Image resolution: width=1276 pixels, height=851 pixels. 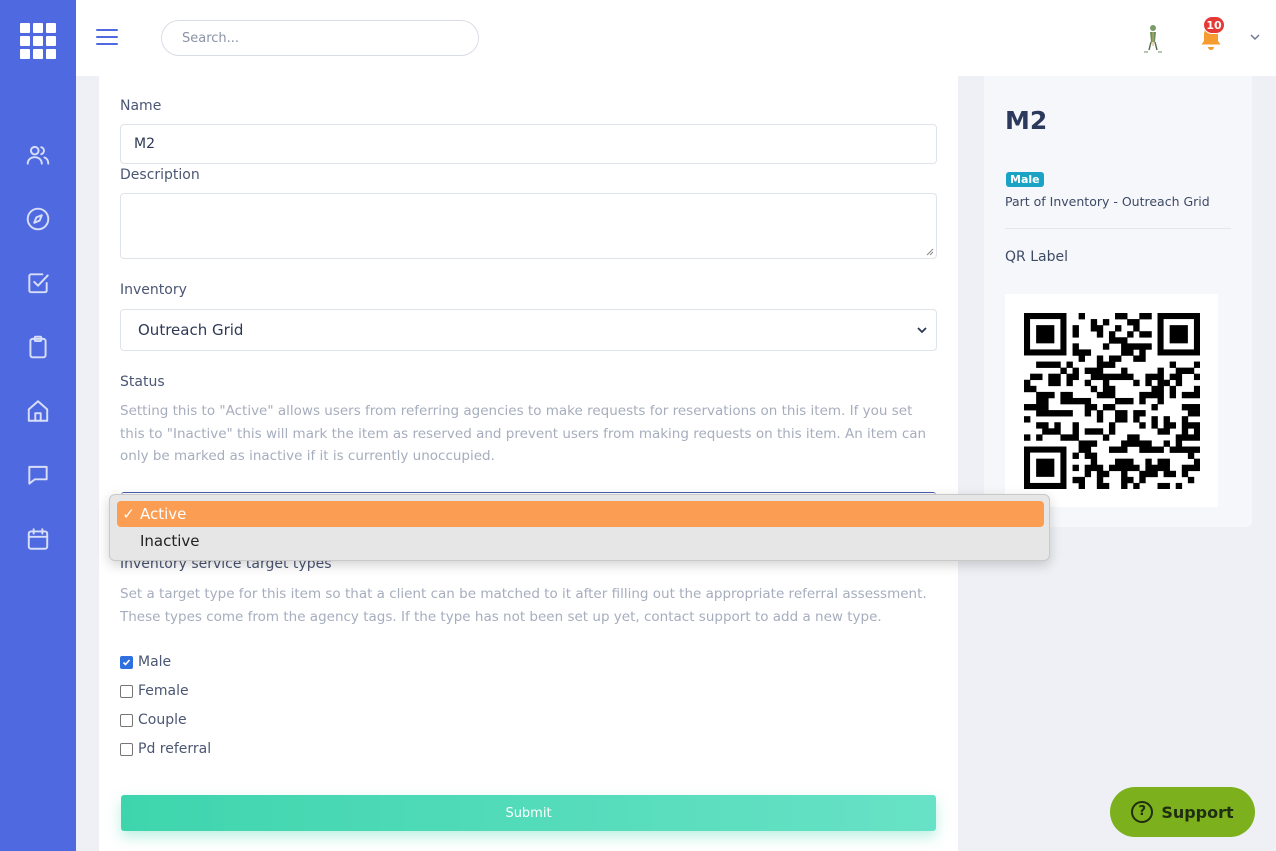 I want to click on option-label: Active, so click(x=163, y=514).